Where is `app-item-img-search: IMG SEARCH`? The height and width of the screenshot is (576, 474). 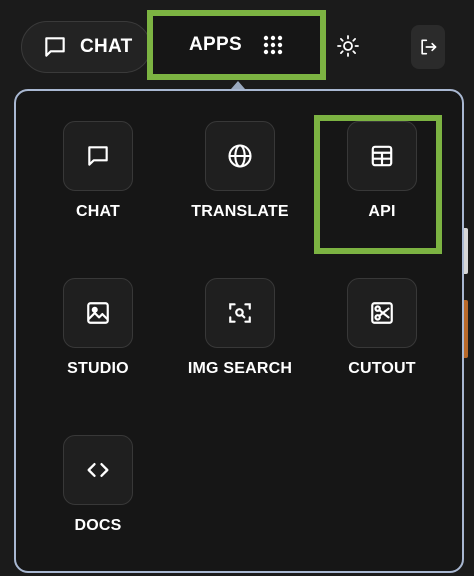 app-item-img-search: IMG SEARCH is located at coordinates (239, 338).